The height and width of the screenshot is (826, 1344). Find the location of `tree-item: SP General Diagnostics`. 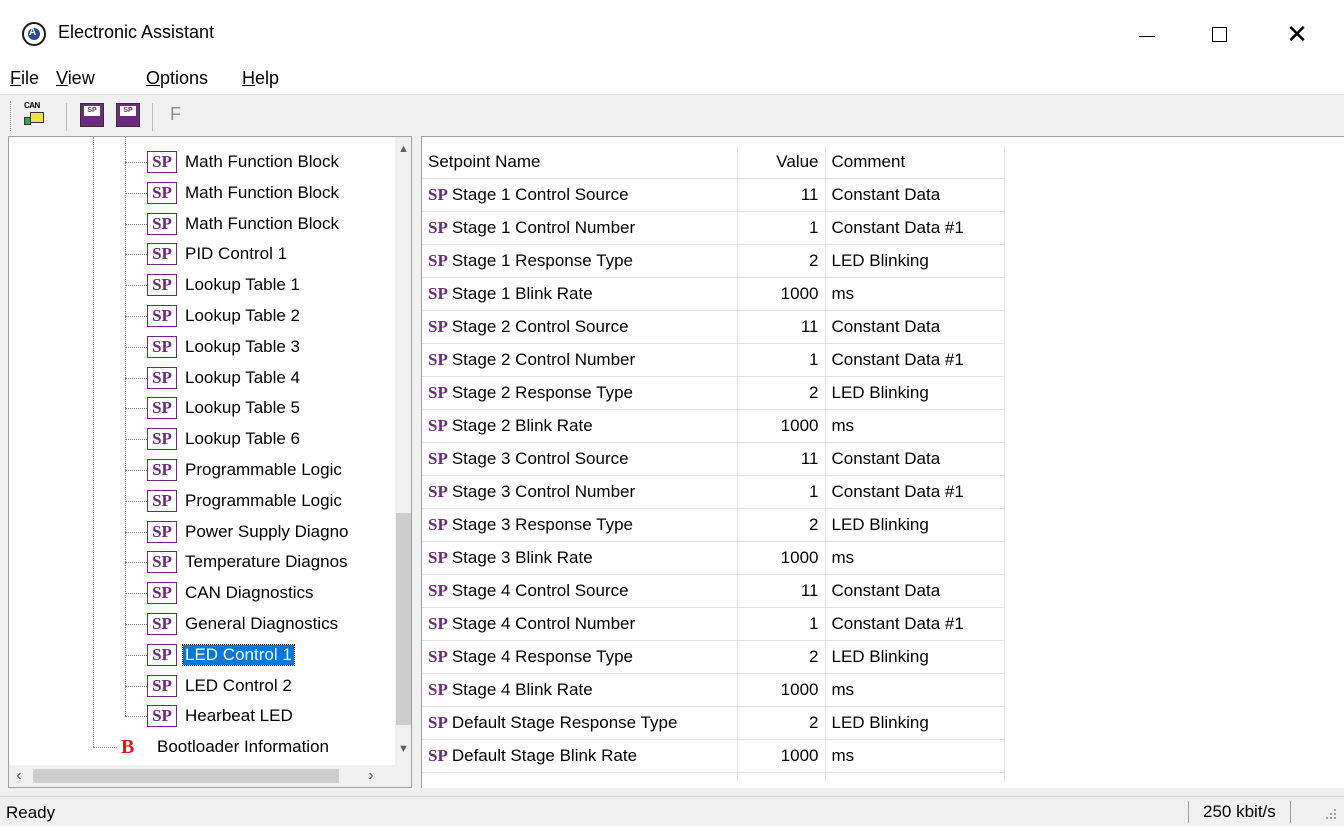

tree-item: SP General Diagnostics is located at coordinates (243, 624).